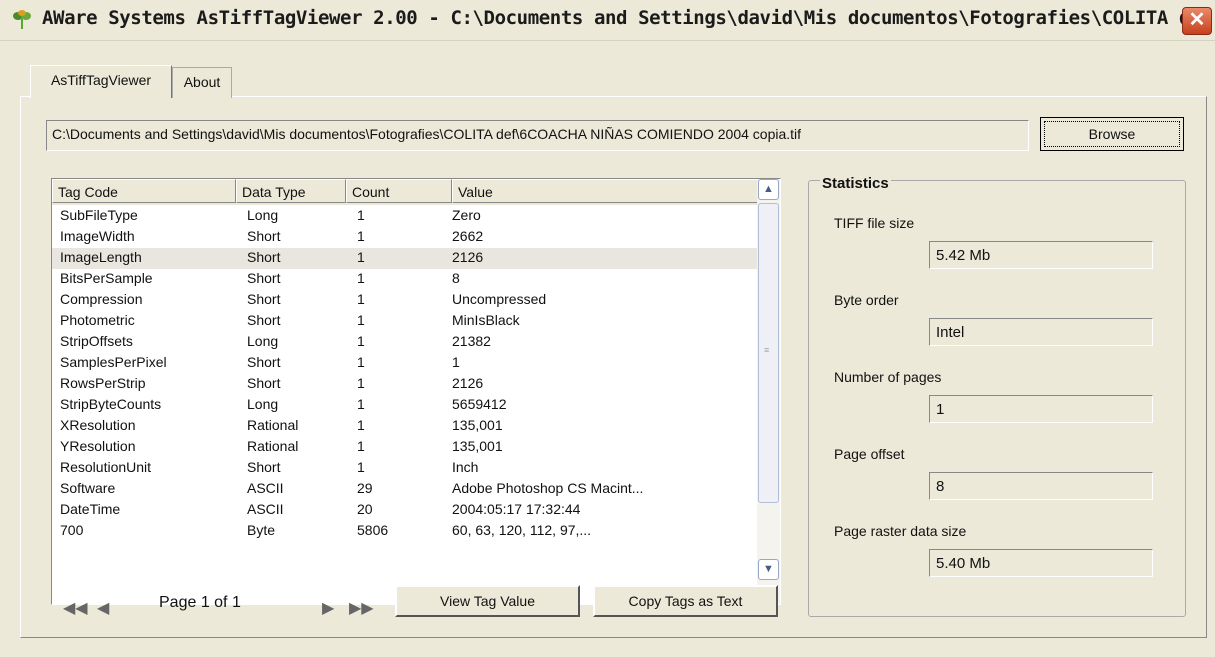 The width and height of the screenshot is (1215, 657). What do you see at coordinates (456, 278) in the screenshot?
I see `cell-value: 8` at bounding box center [456, 278].